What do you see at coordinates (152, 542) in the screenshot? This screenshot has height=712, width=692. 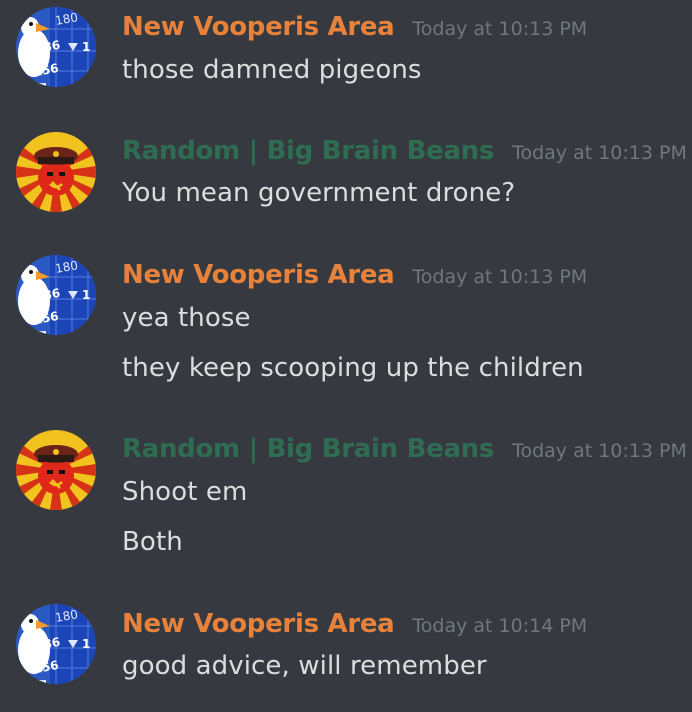 I see `message-text: Both` at bounding box center [152, 542].